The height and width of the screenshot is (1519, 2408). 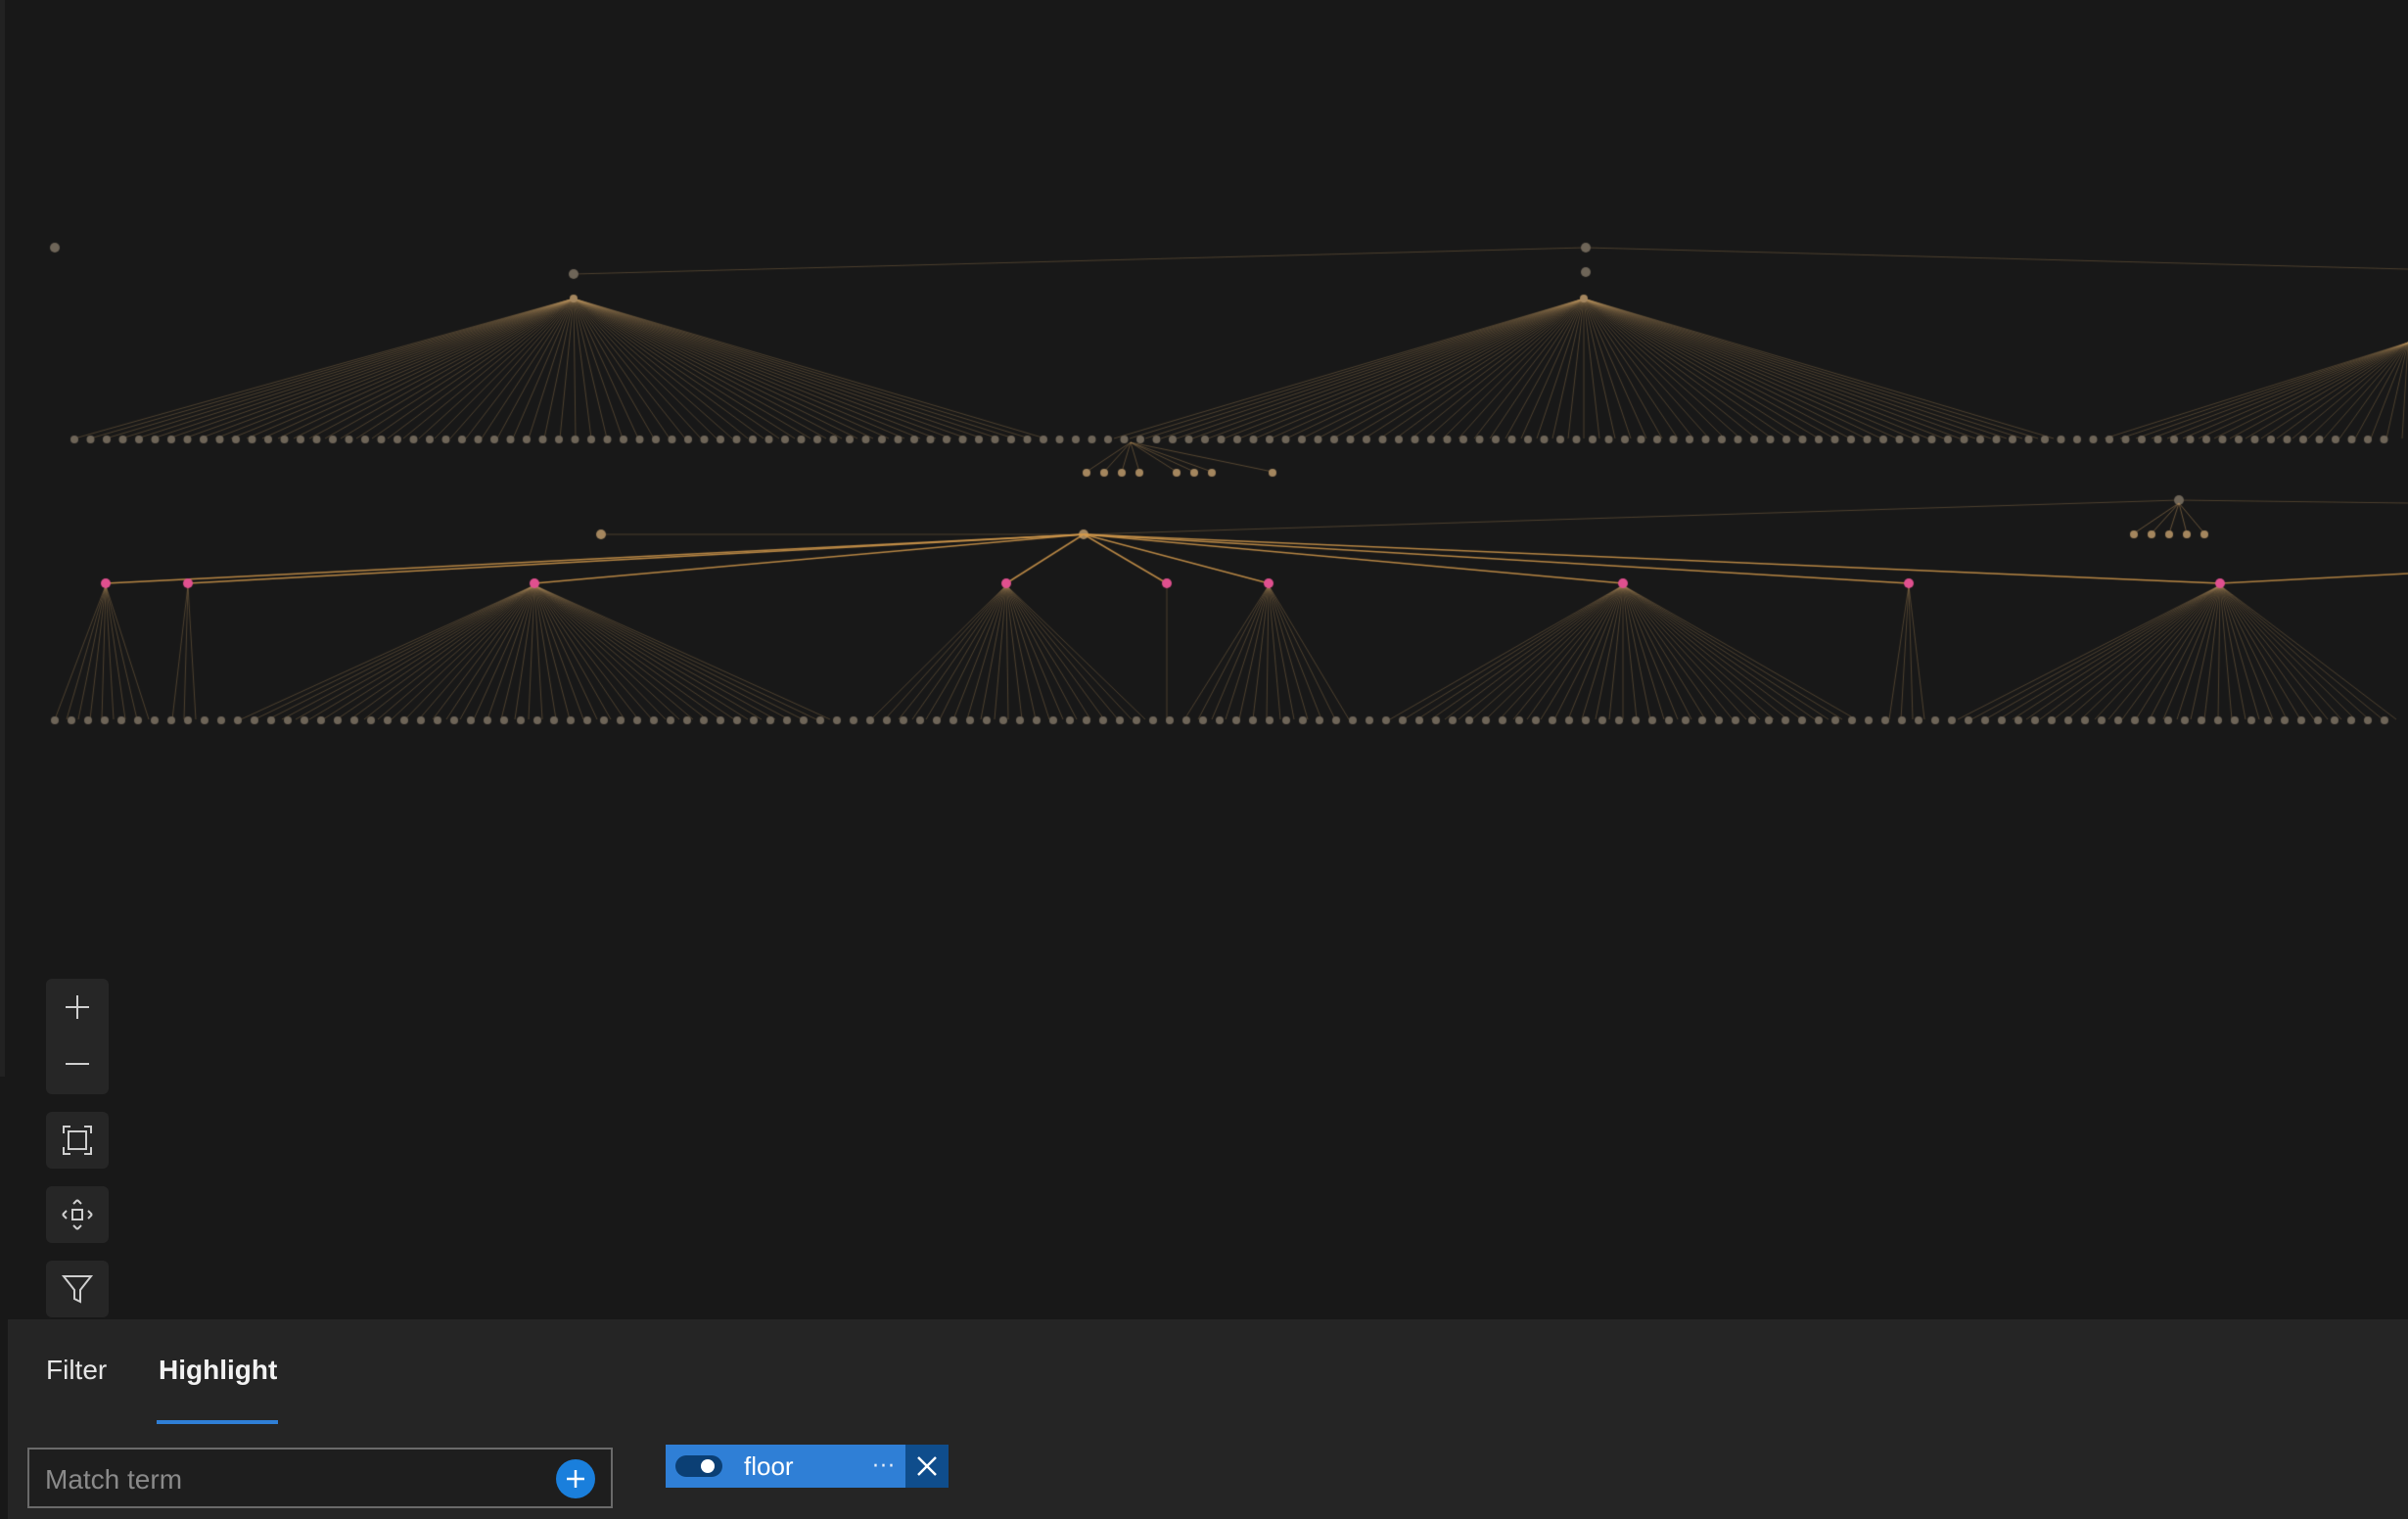 I want to click on minus-icon, so click(x=77, y=1064).